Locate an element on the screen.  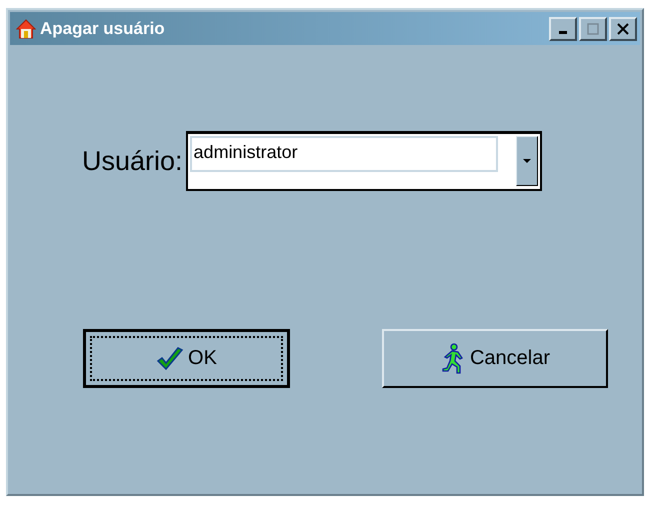
ok-button: OK is located at coordinates (186, 358).